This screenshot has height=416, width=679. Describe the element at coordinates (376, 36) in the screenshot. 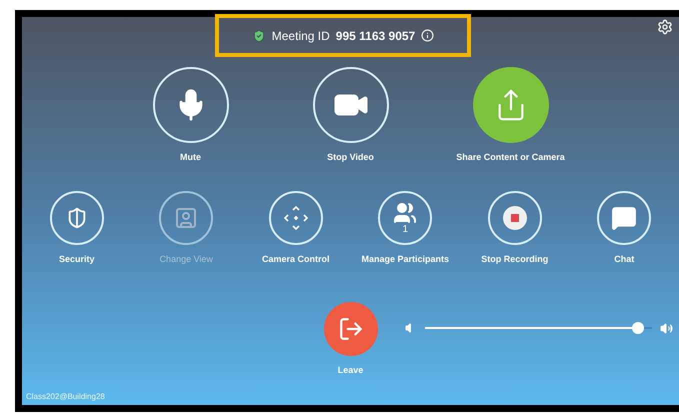

I see `meeting-id-number: 995 1163 9057` at that location.